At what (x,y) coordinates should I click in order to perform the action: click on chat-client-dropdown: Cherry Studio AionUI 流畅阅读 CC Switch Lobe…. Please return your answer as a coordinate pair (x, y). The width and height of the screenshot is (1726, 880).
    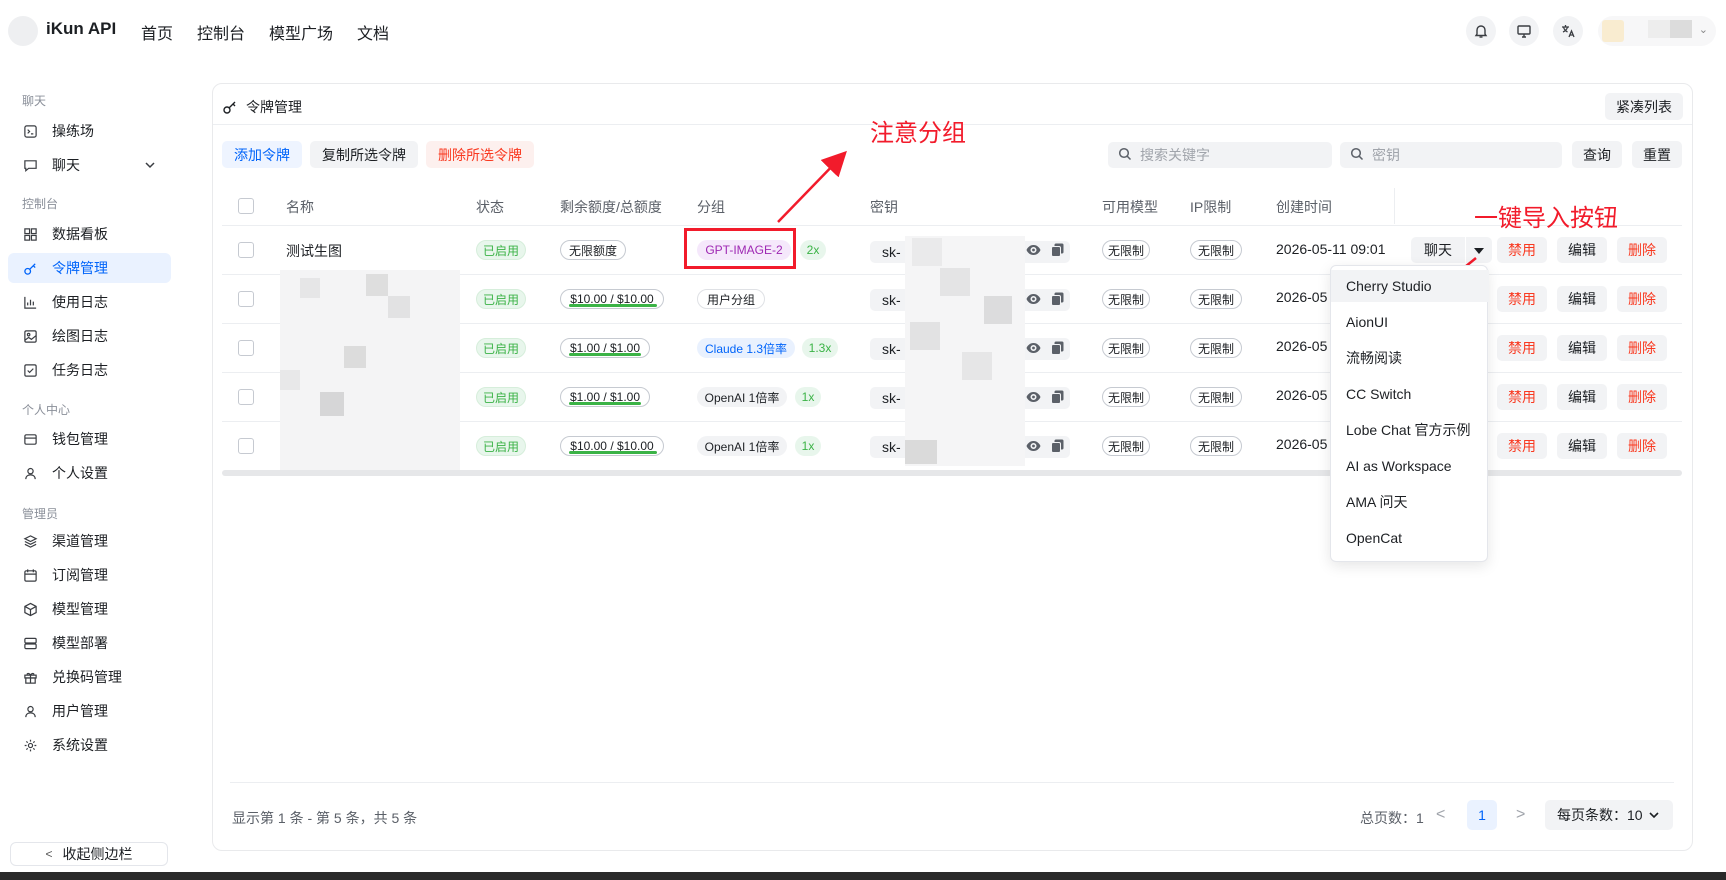
    Looking at the image, I should click on (1409, 413).